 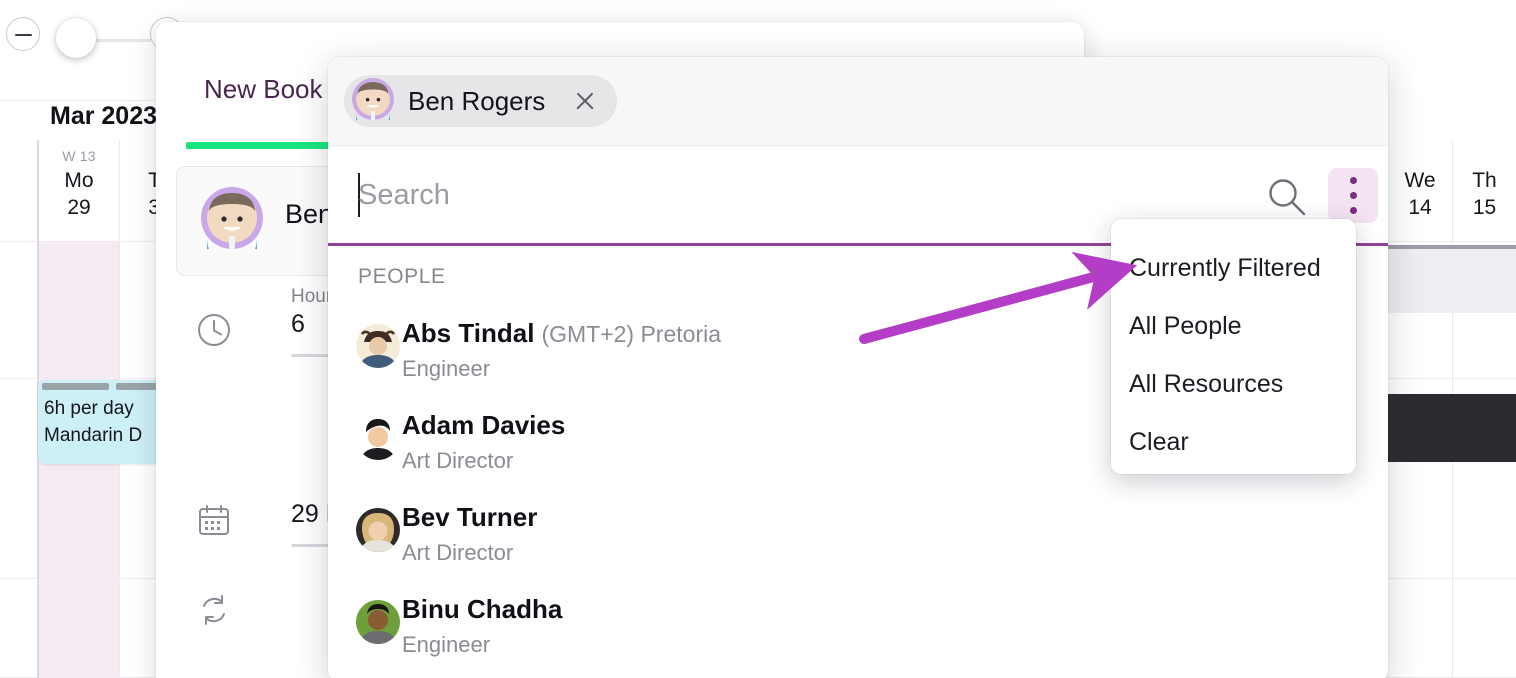 I want to click on close-icon, so click(x=585, y=101).